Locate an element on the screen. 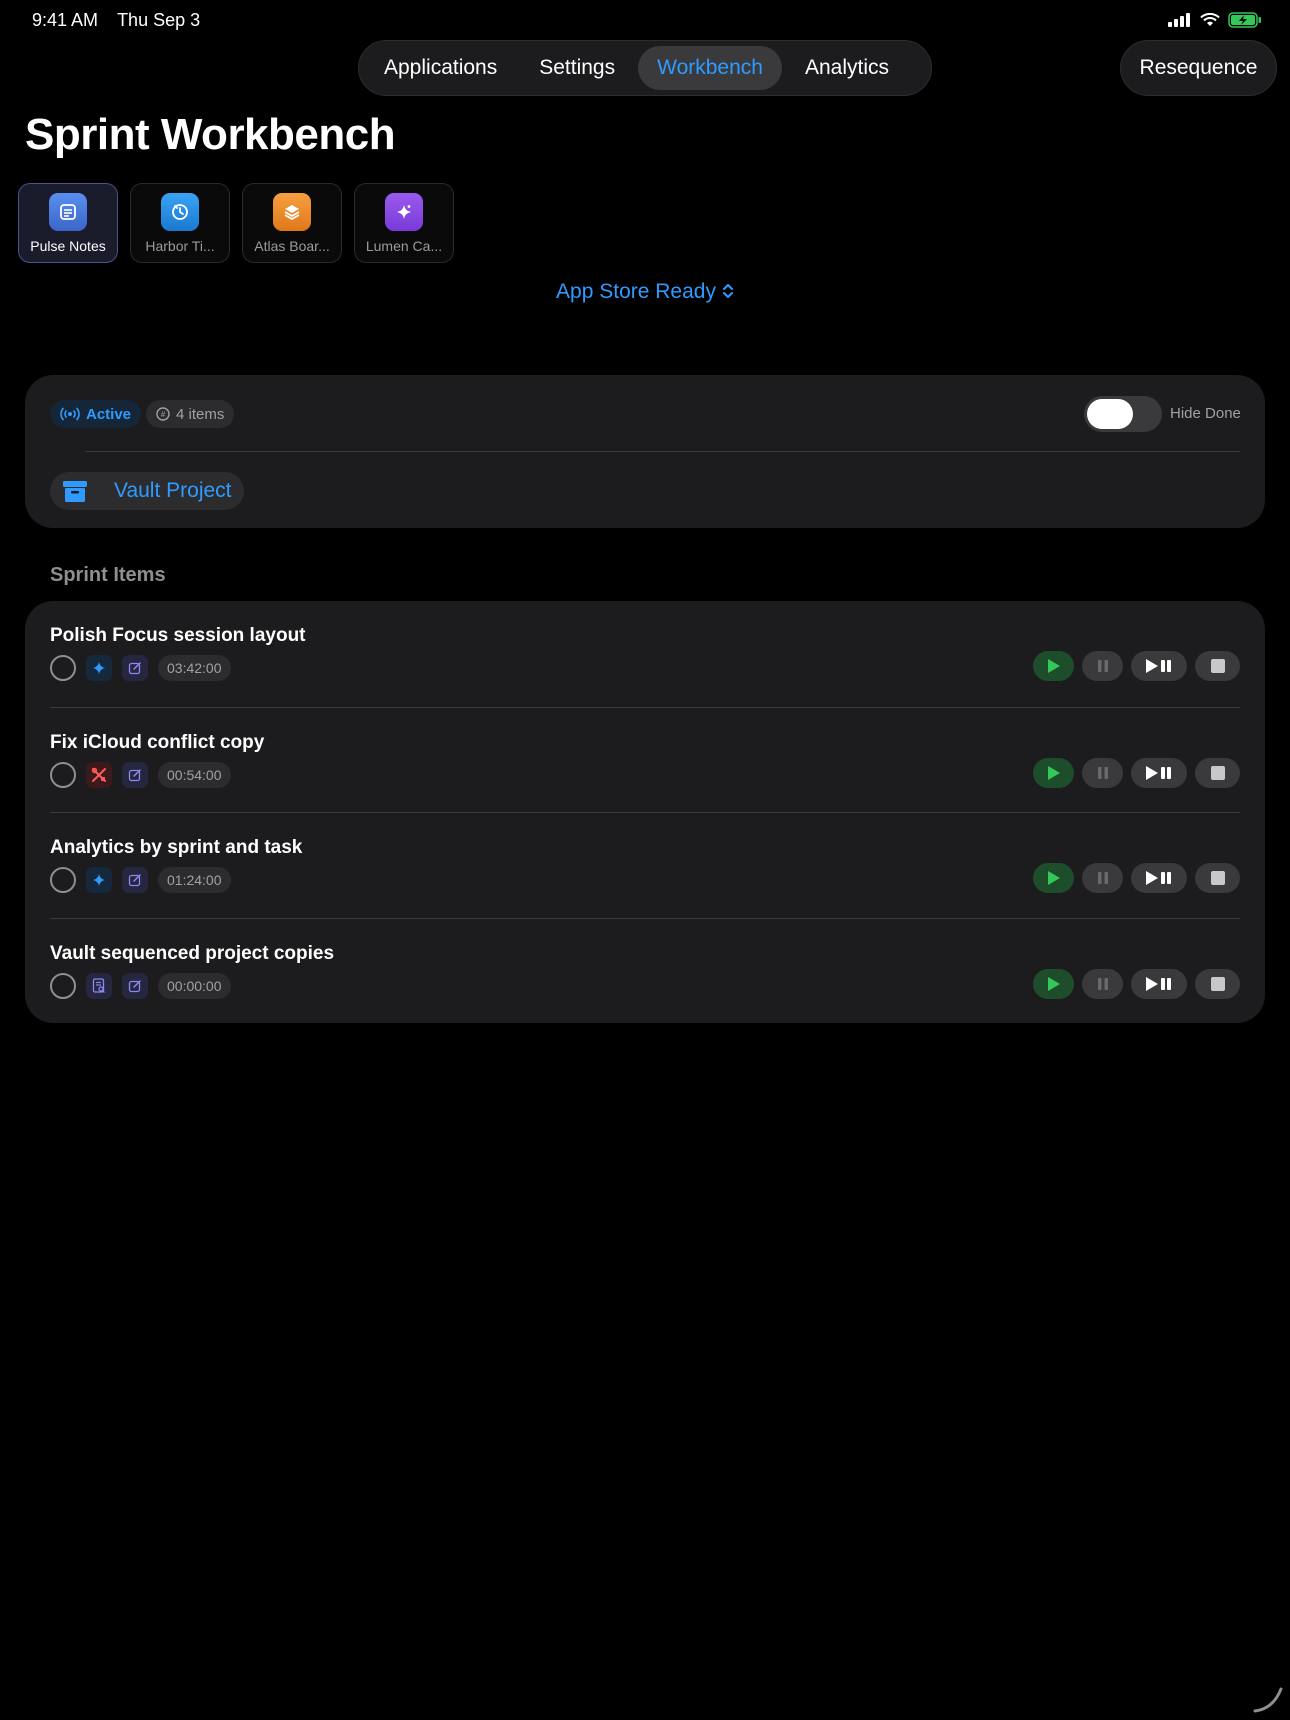 The image size is (1290, 1720). broadcast-icon is located at coordinates (70, 414).